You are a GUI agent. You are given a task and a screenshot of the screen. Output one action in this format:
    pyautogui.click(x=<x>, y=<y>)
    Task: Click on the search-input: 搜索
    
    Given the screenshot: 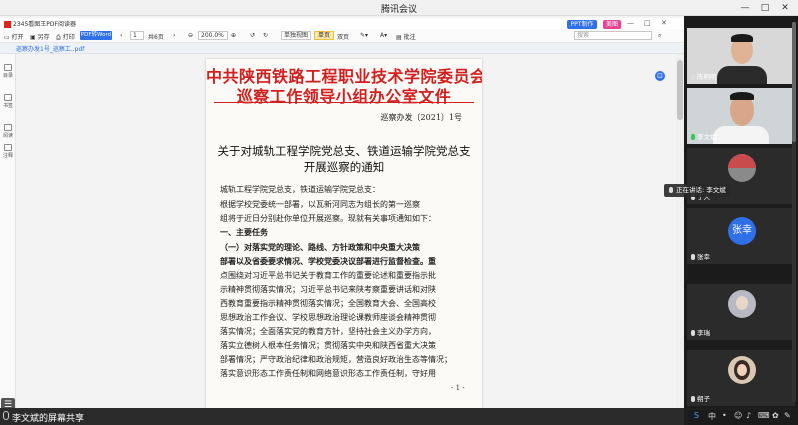 What is the action you would take?
    pyautogui.click(x=613, y=35)
    